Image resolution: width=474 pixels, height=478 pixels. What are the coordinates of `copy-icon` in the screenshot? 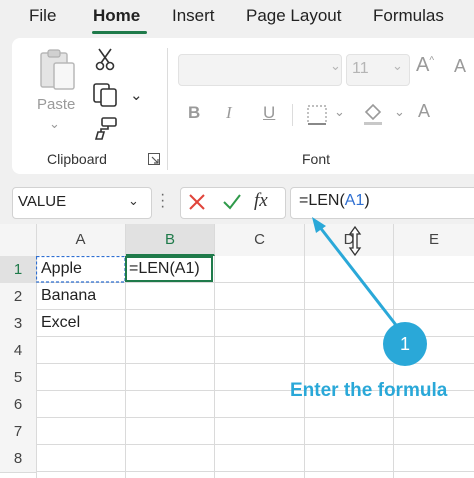 It's located at (106, 95).